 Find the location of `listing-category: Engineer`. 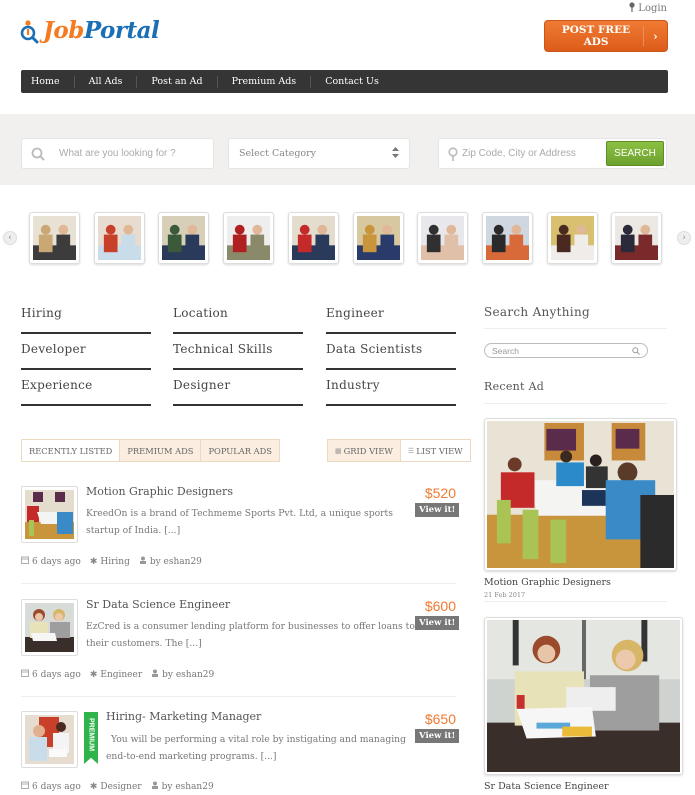

listing-category: Engineer is located at coordinates (121, 675).